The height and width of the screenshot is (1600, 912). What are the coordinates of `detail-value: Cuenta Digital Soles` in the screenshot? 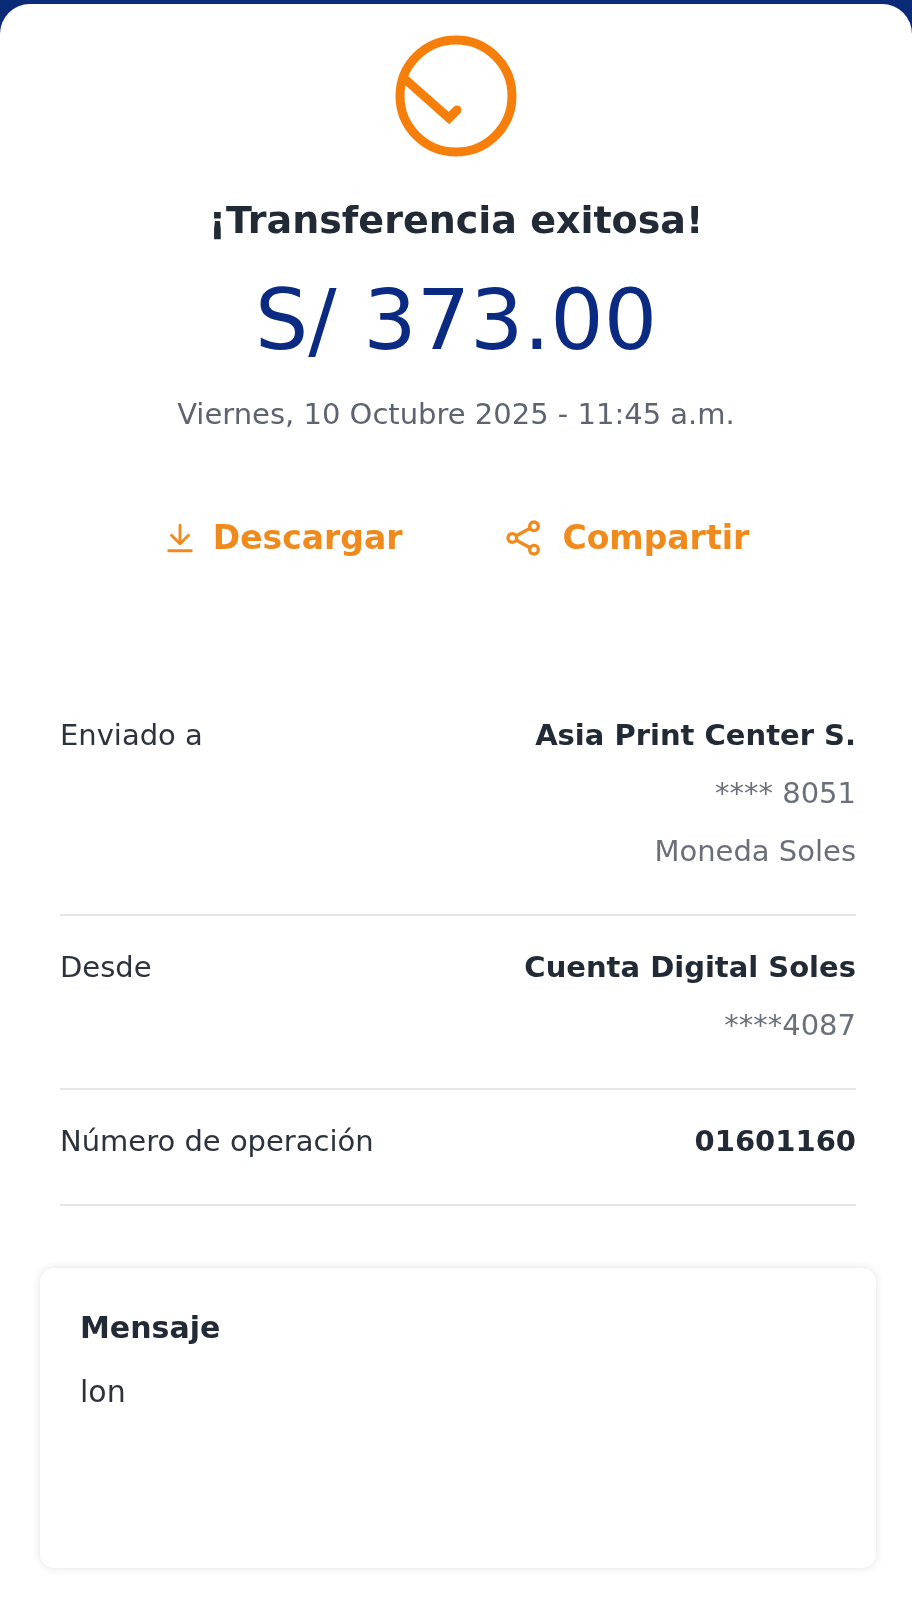 It's located at (690, 967).